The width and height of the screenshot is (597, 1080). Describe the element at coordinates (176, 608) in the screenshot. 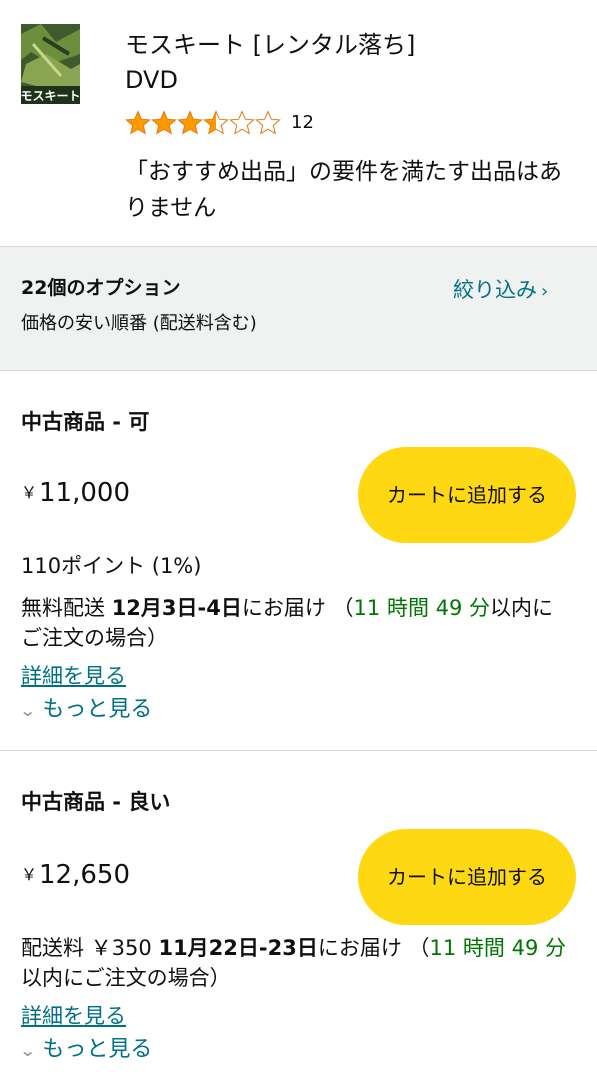

I see `delivery-date: 12月3日-4日` at that location.